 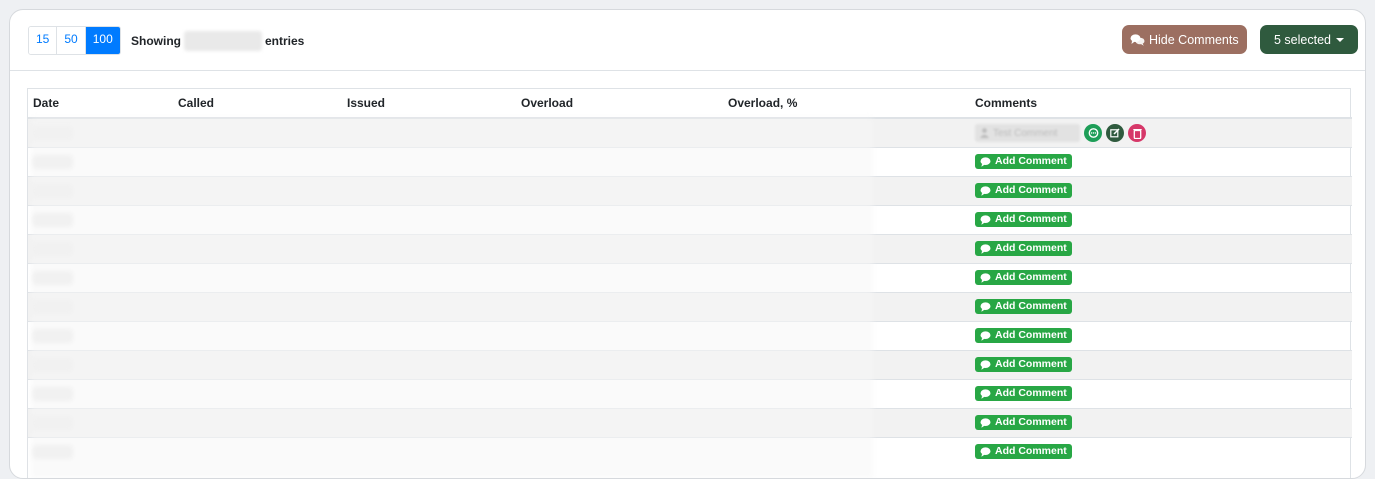 I want to click on reply-comment-icon, so click(x=1093, y=133).